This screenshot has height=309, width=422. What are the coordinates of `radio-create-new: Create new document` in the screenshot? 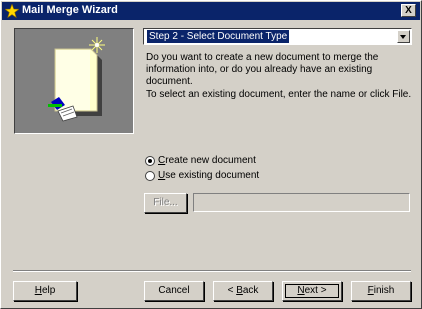 It's located at (200, 160).